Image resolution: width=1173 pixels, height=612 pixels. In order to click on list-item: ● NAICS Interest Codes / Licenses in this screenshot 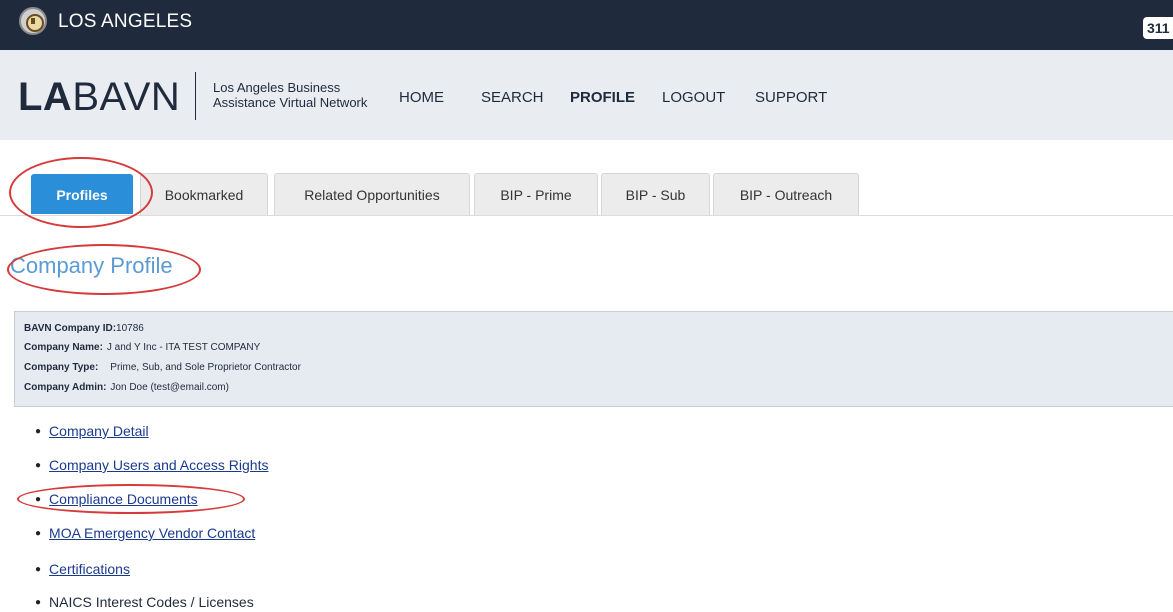, I will do `click(144, 602)`.